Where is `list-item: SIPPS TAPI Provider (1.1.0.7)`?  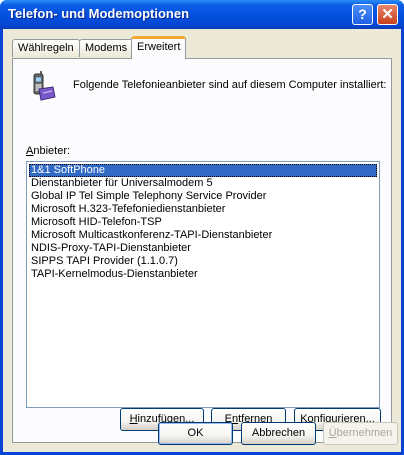
list-item: SIPPS TAPI Provider (1.1.0.7) is located at coordinates (203, 261).